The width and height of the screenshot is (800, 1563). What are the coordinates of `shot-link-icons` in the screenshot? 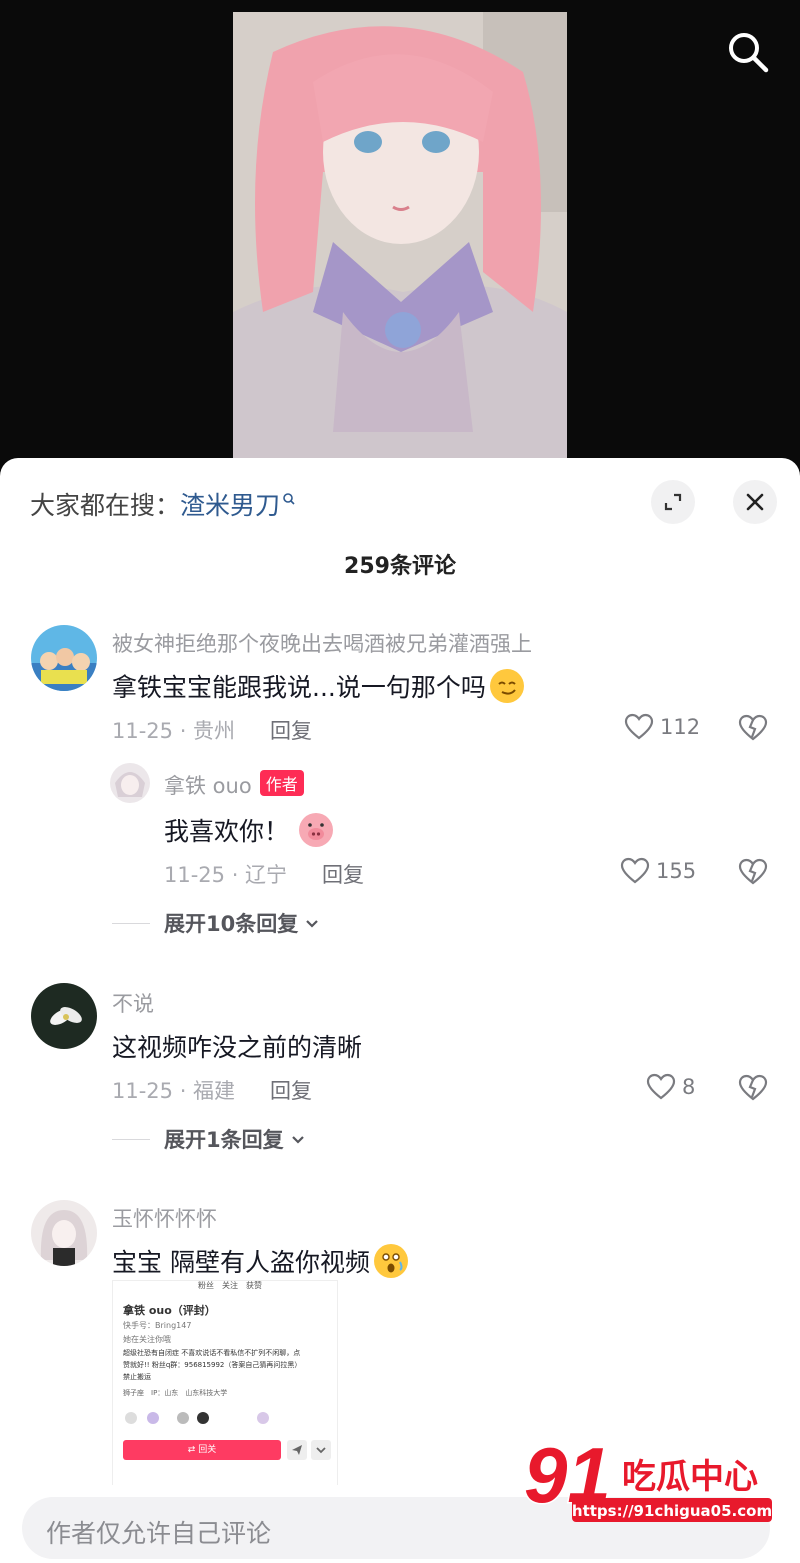 It's located at (197, 1418).